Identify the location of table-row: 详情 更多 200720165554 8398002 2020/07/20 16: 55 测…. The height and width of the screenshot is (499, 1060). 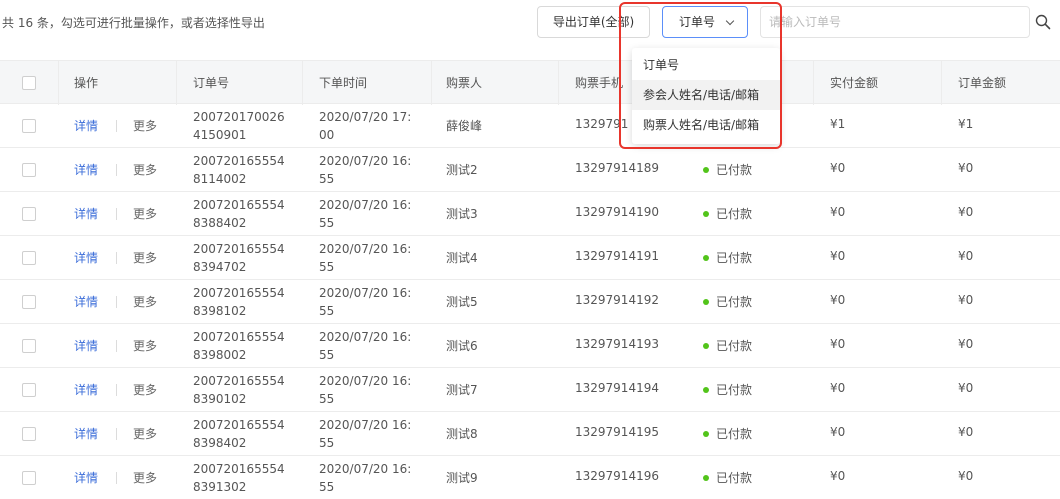
(530, 346).